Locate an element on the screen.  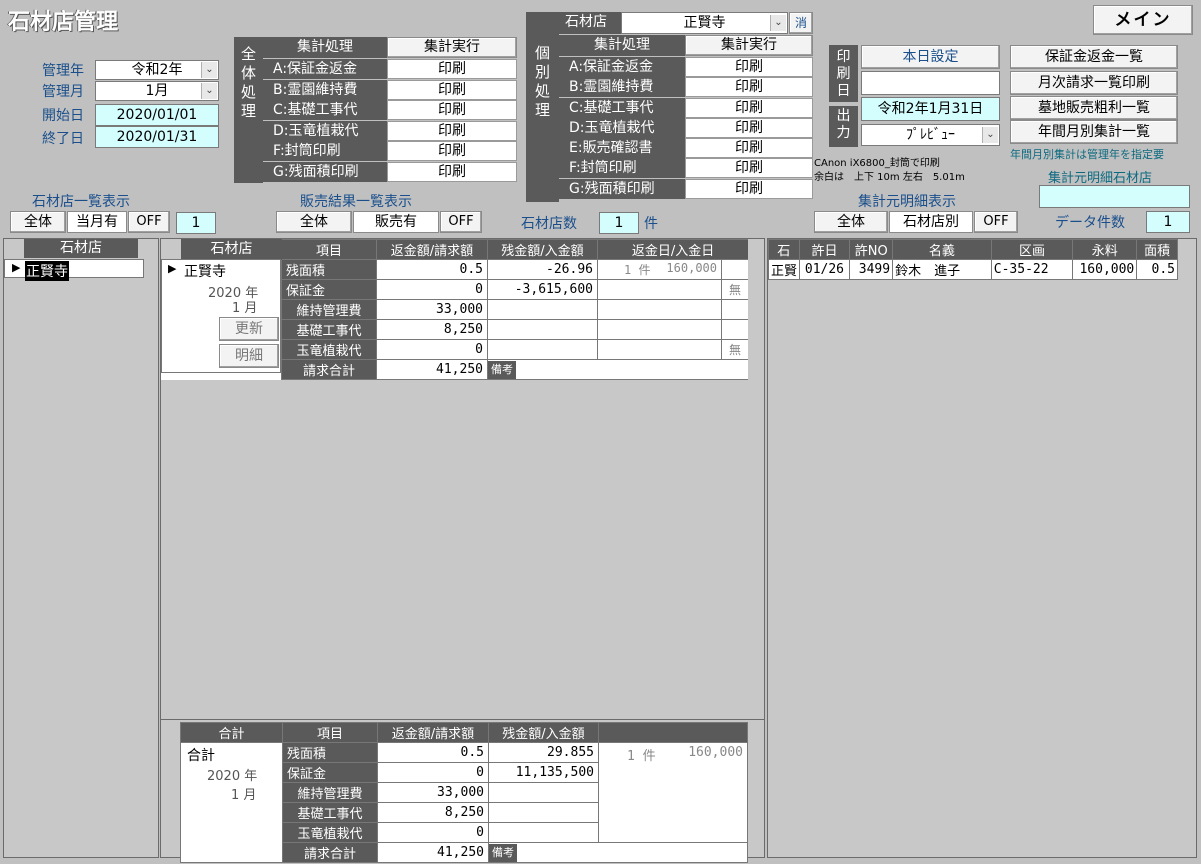
store-list-current-button: 当月有 is located at coordinates (97, 222).